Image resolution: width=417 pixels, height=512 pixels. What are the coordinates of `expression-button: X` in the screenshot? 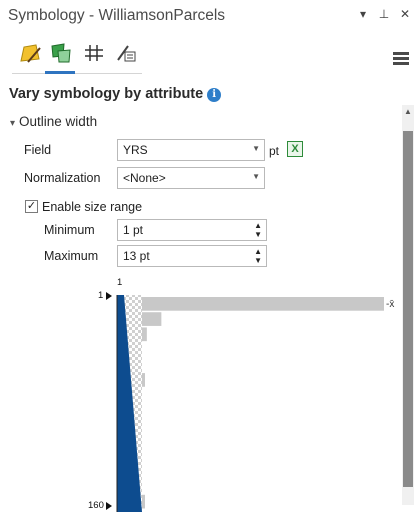 It's located at (295, 149).